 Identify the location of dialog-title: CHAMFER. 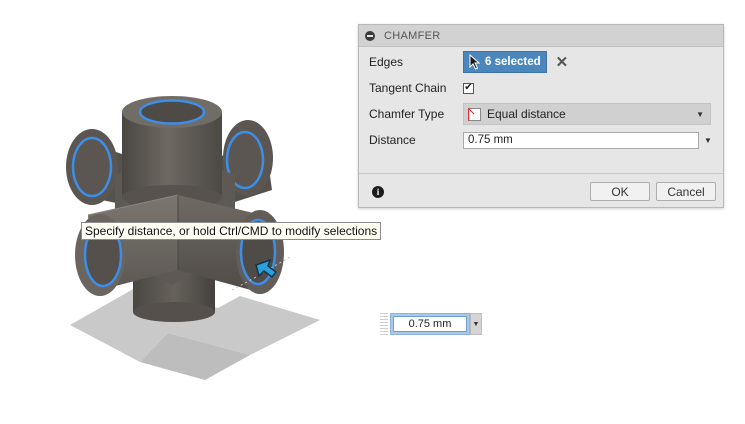
(412, 35).